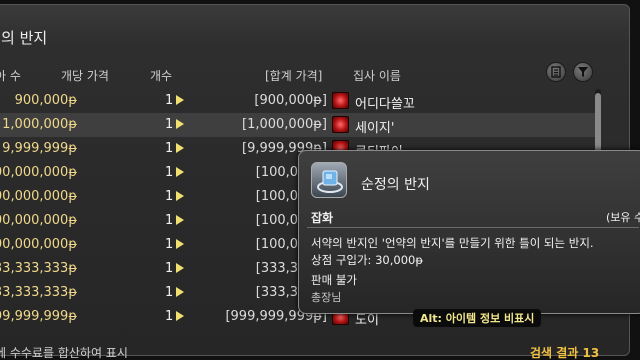 The image size is (640, 360). I want to click on total-price: [1,000,000ᵽ], so click(284, 124).